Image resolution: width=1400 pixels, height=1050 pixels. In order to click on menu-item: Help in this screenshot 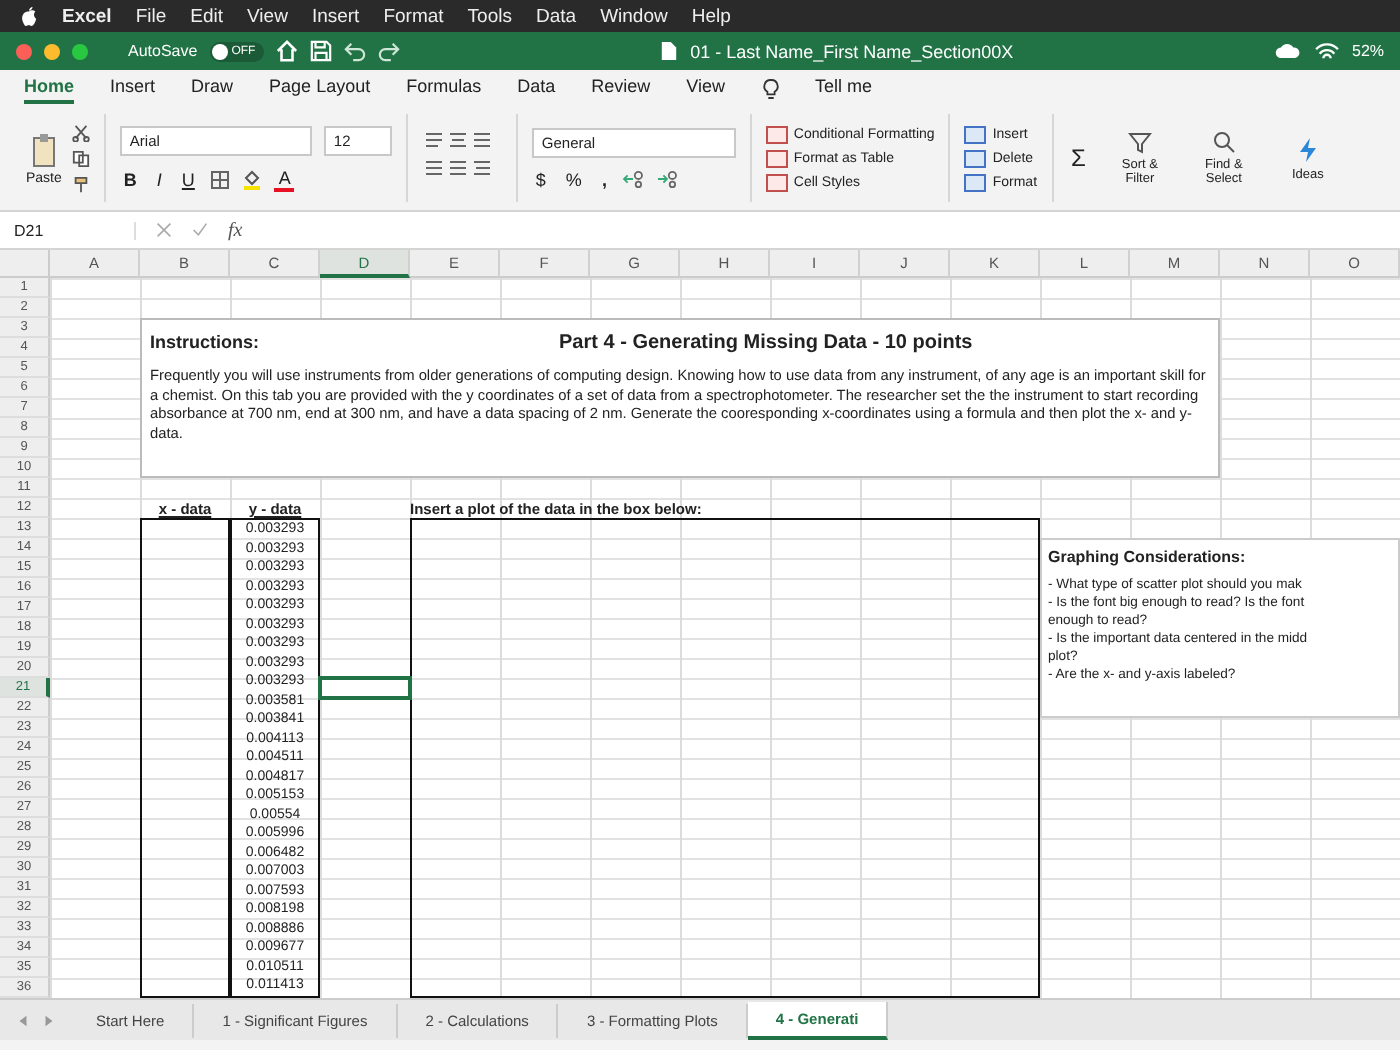, I will do `click(711, 16)`.